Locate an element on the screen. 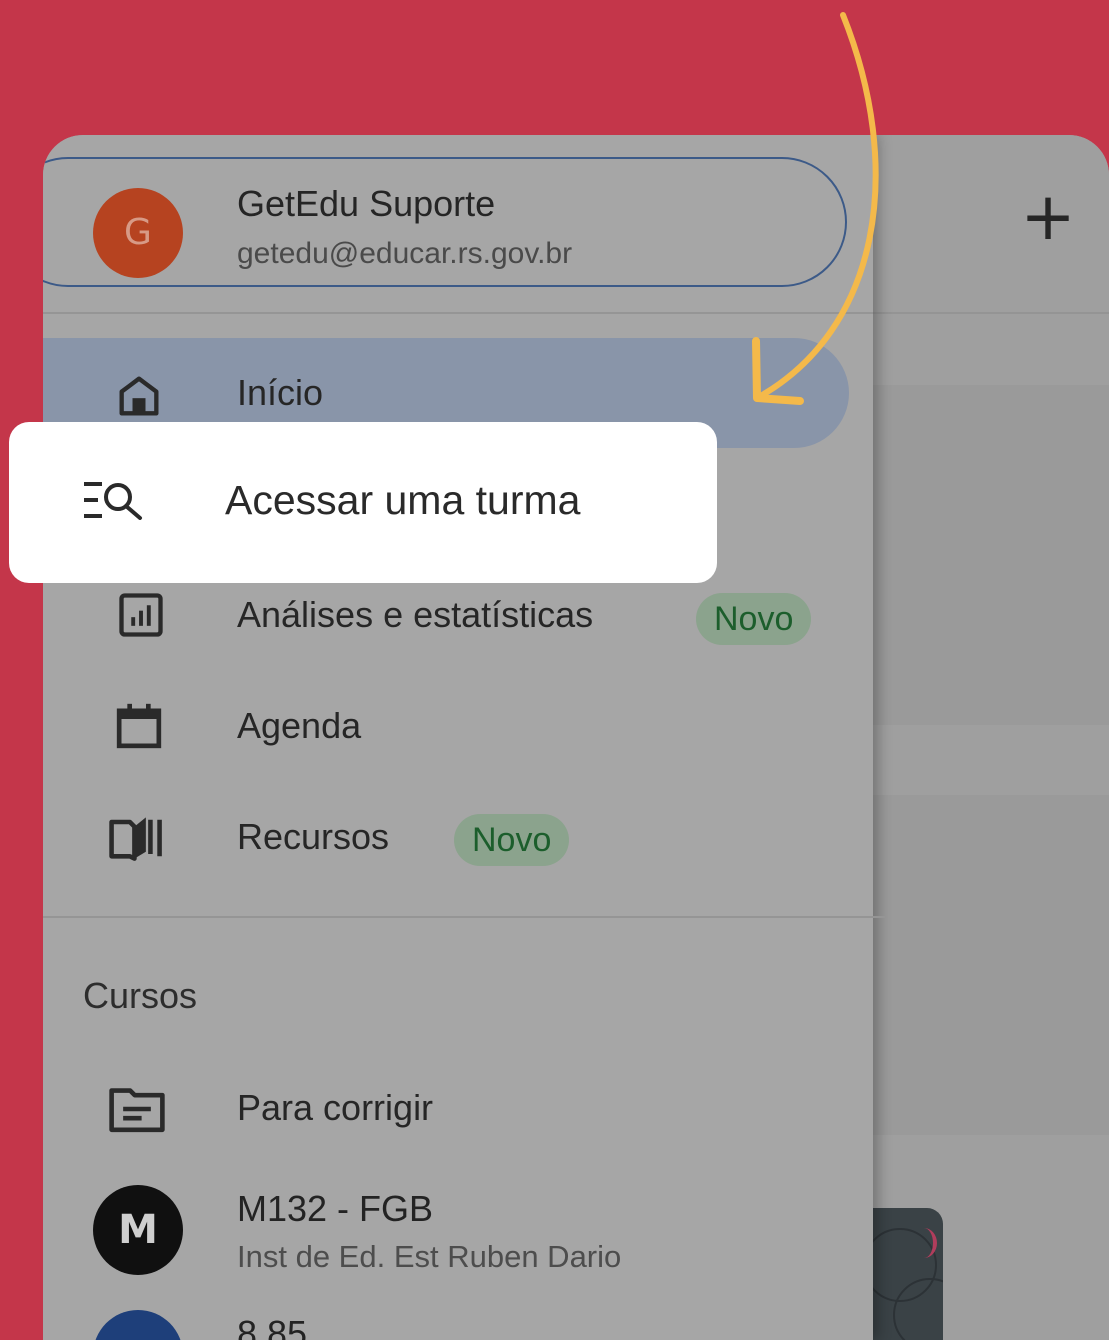 This screenshot has height=1340, width=1109. header-divider is located at coordinates (991, 313).